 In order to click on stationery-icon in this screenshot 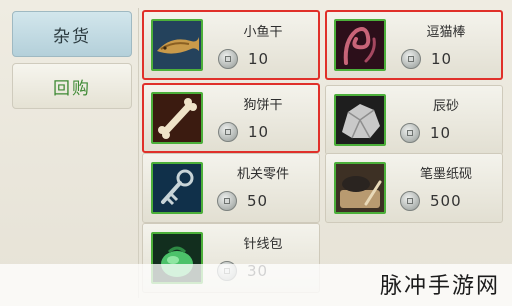, I will do `click(360, 188)`.